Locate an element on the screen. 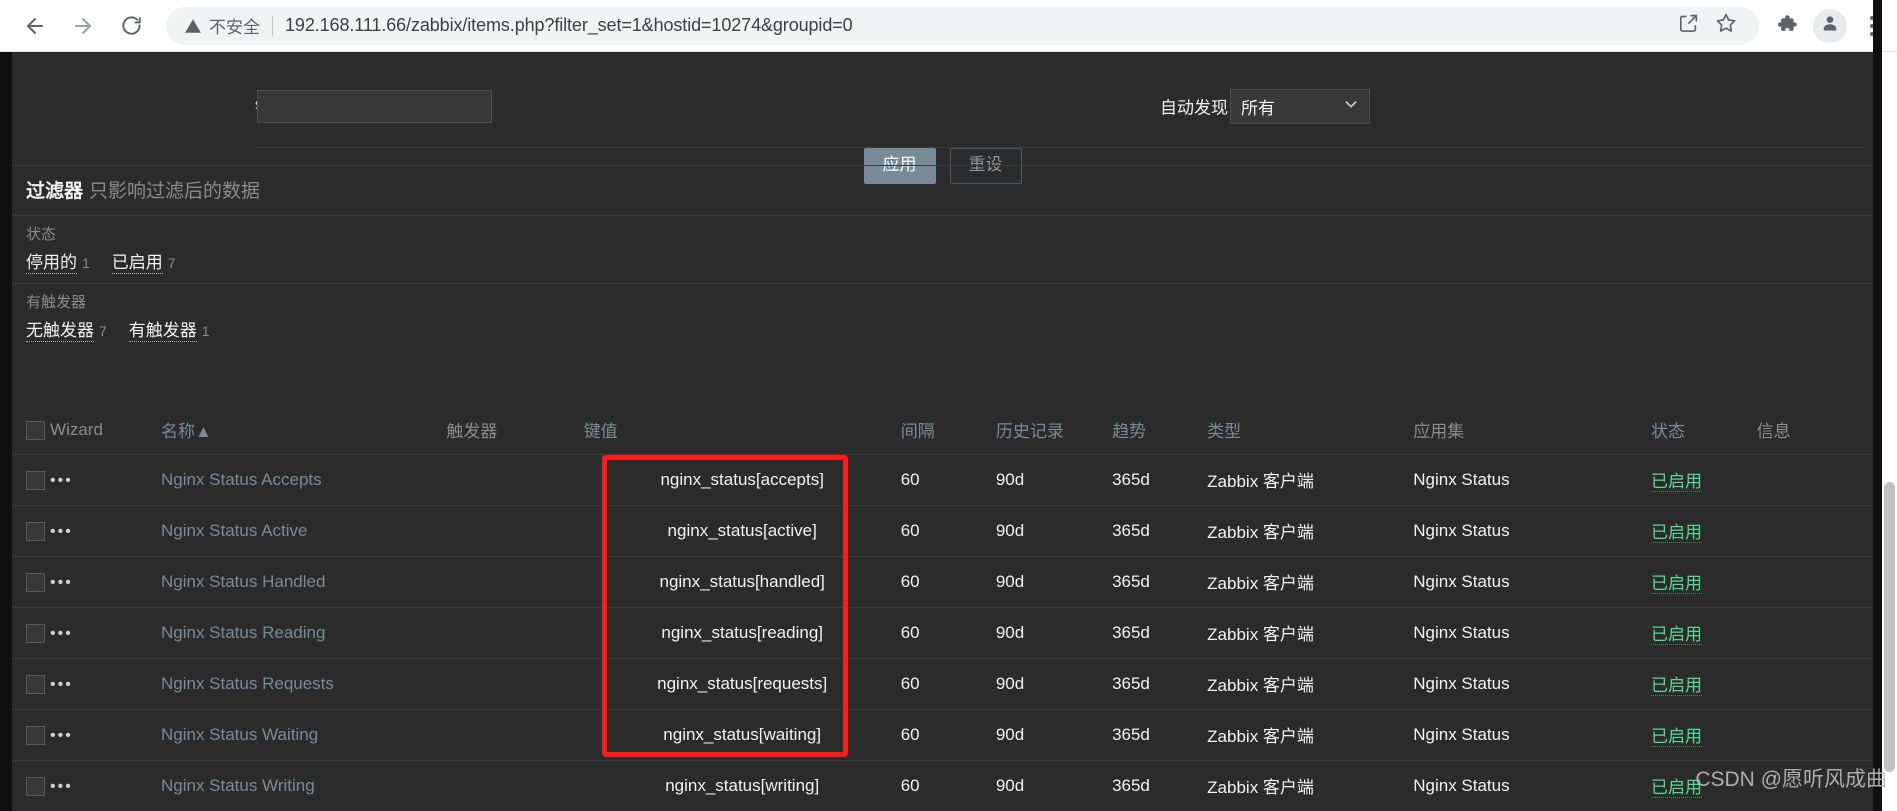 The width and height of the screenshot is (1897, 811). filter-summary-subtitle: 只影响过滤后的数据 is located at coordinates (175, 191).